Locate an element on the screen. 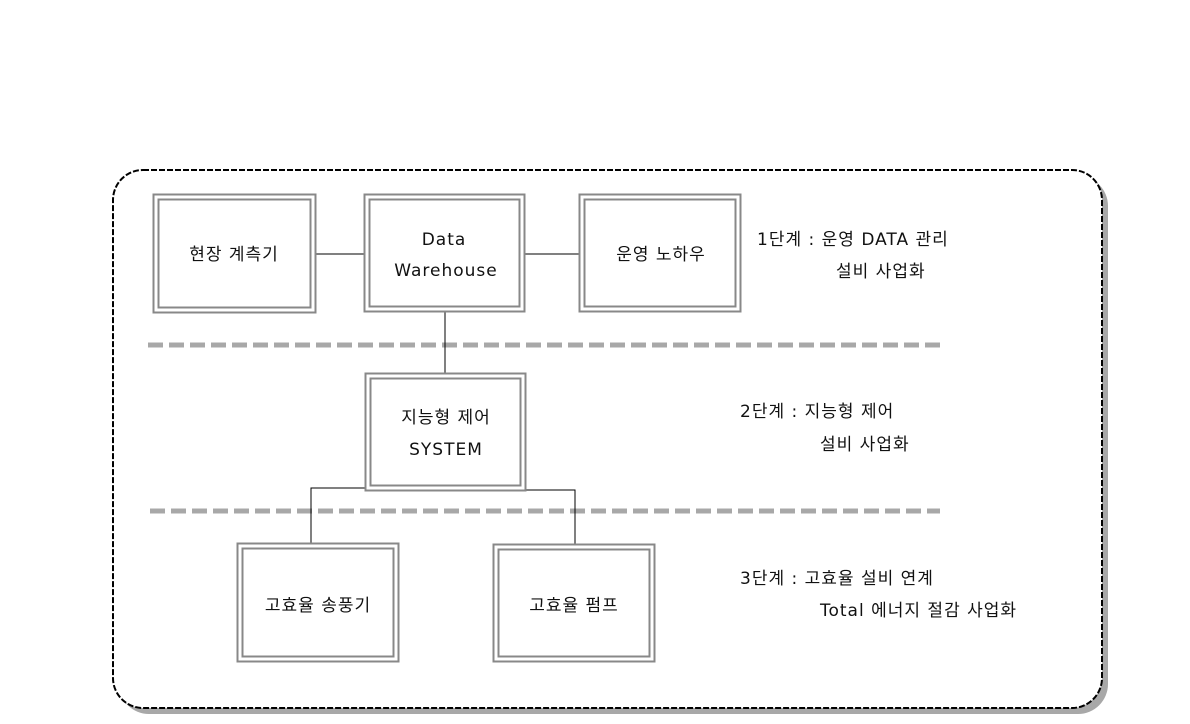 This screenshot has width=1190, height=724. box-data-warehouse: Data Warehouse is located at coordinates (444, 253).